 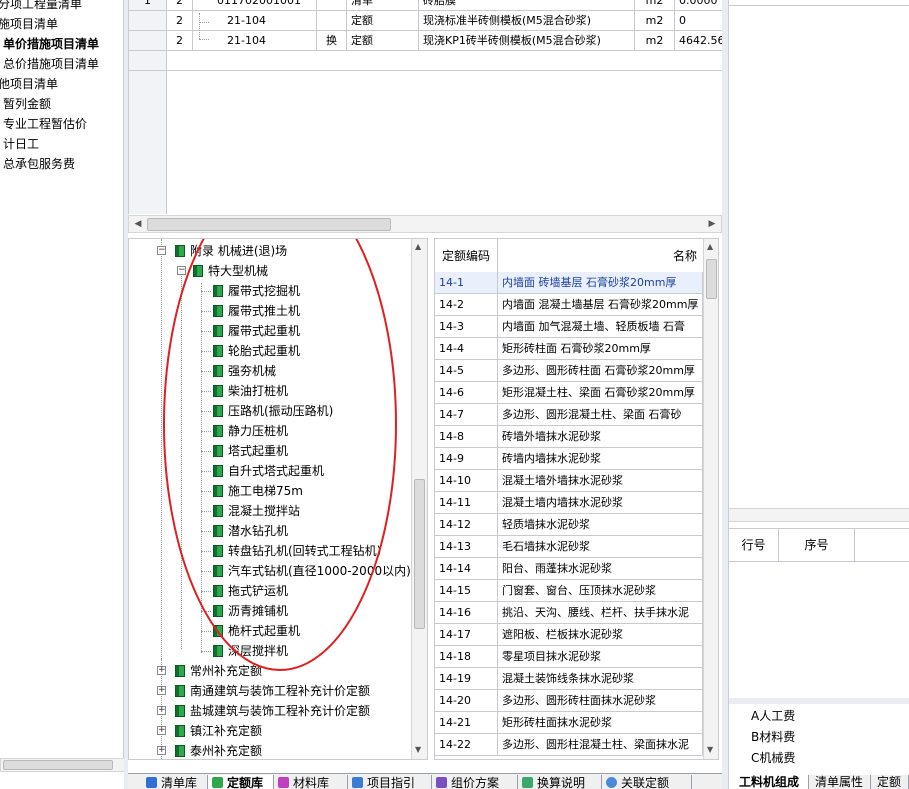 I want to click on table-row: 14-1 内墙面 砖墙基层 石膏砂浆20mm厚, so click(x=576, y=283).